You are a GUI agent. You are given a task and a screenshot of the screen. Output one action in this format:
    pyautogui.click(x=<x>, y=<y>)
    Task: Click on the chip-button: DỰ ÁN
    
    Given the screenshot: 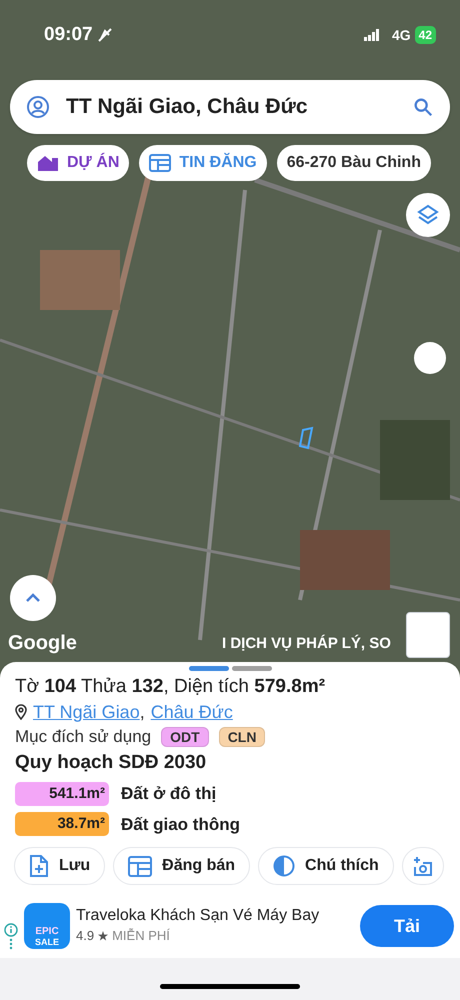 What is the action you would take?
    pyautogui.click(x=78, y=163)
    